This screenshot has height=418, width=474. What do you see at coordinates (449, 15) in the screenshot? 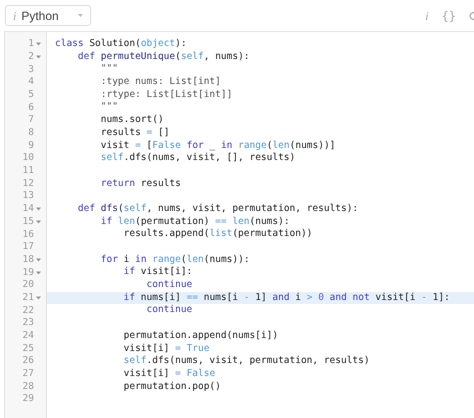
I see `format-button: {}` at bounding box center [449, 15].